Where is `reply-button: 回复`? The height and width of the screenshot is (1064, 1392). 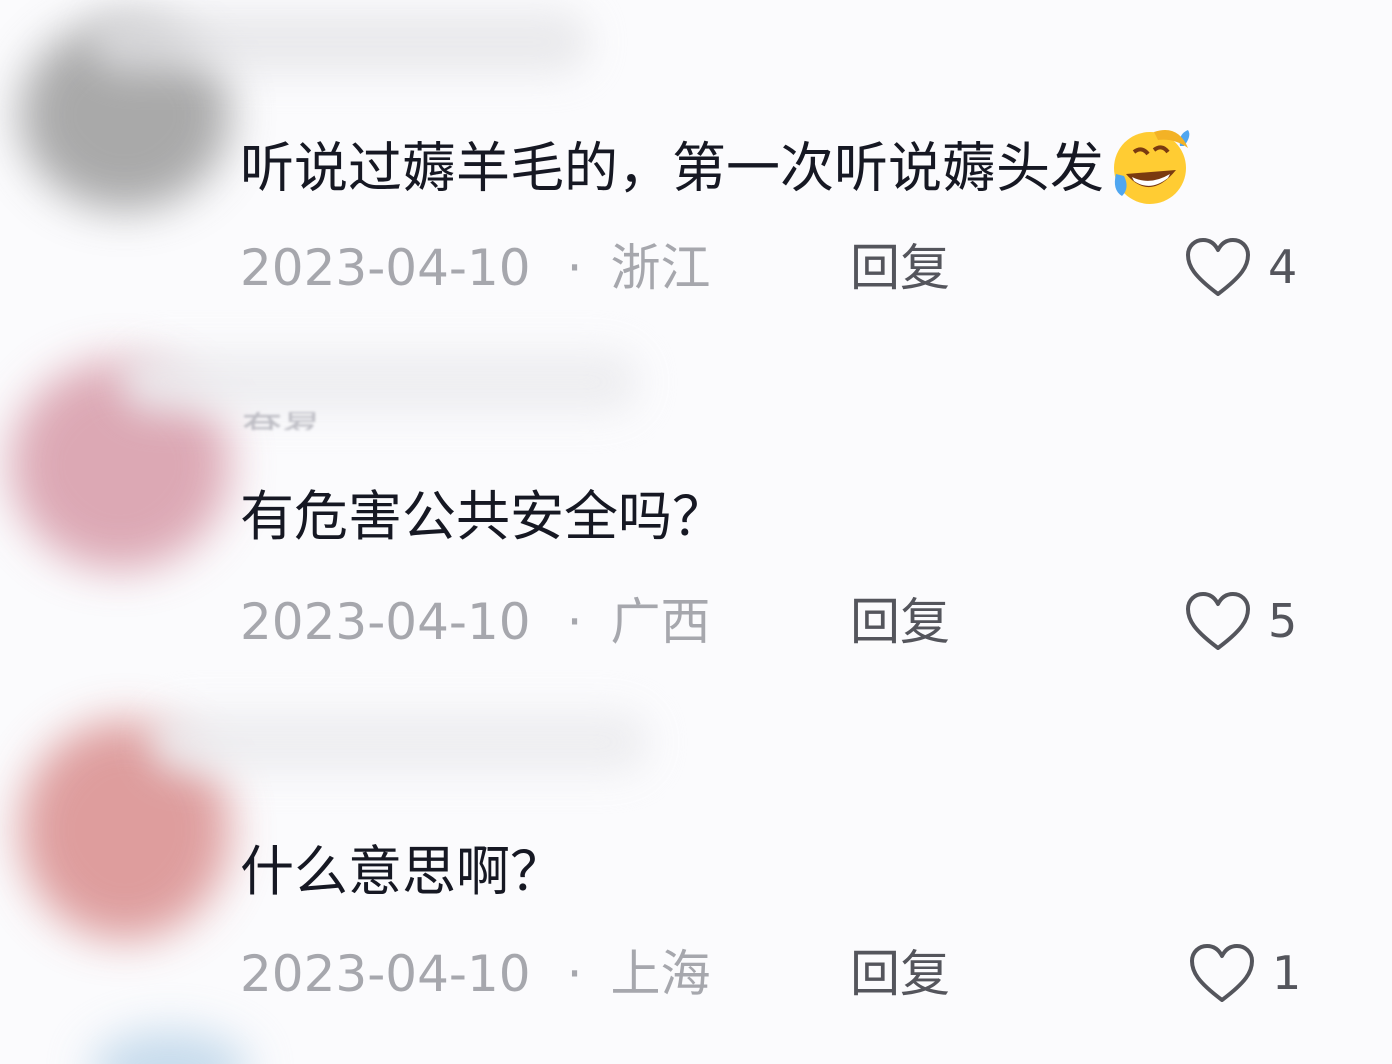
reply-button: 回复 is located at coordinates (900, 974).